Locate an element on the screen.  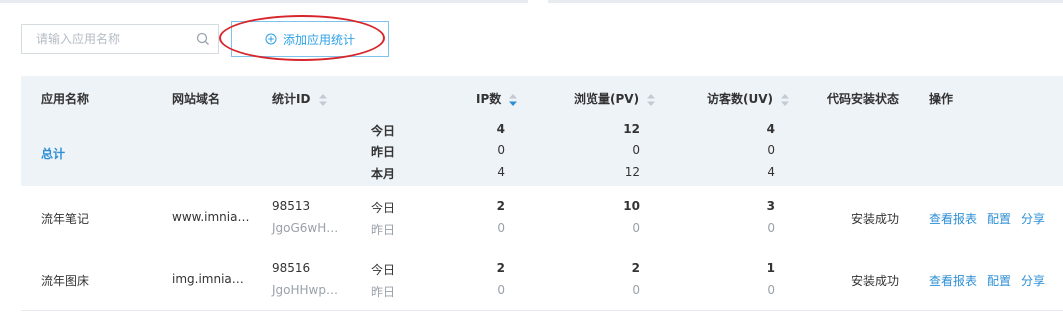
sort-desc-icon is located at coordinates (513, 99).